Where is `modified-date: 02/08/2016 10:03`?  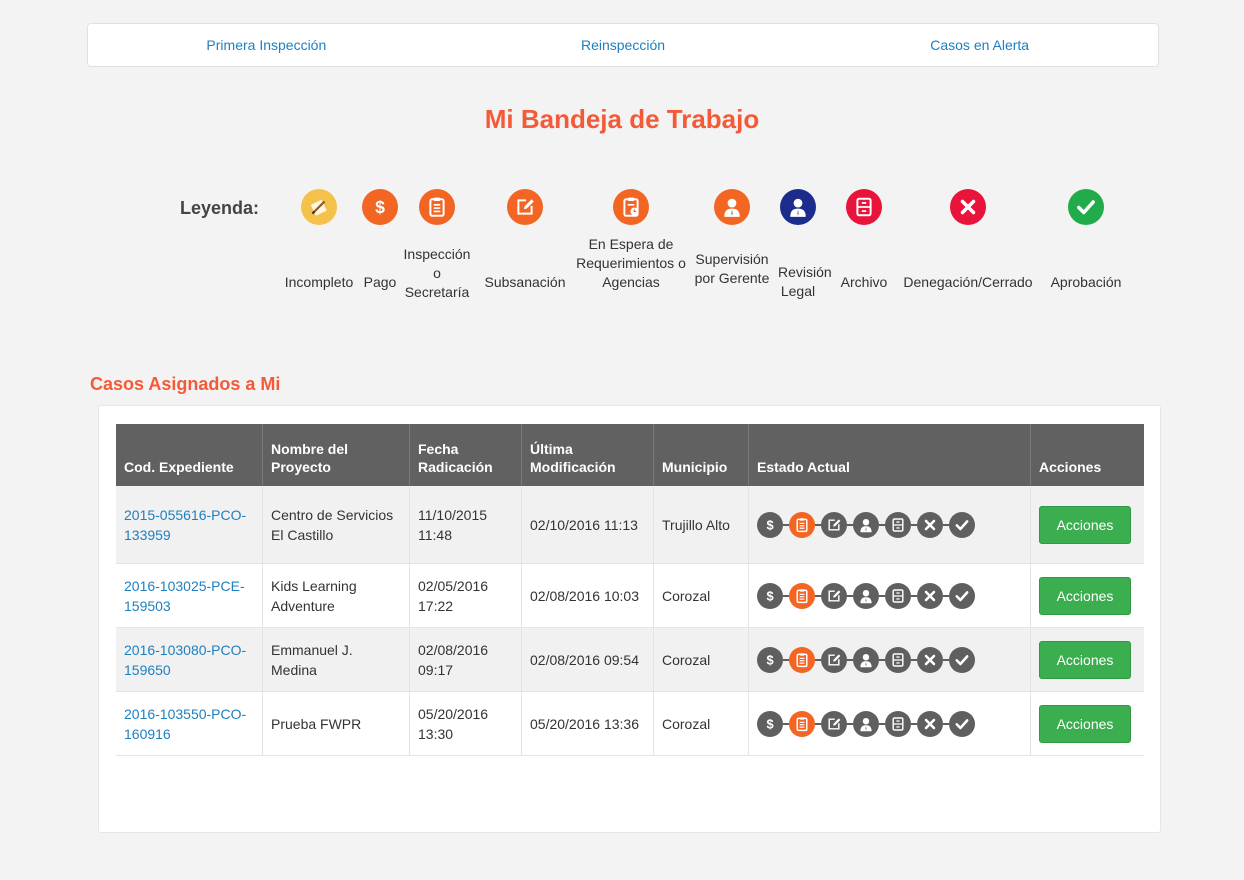
modified-date: 02/08/2016 10:03 is located at coordinates (587, 595).